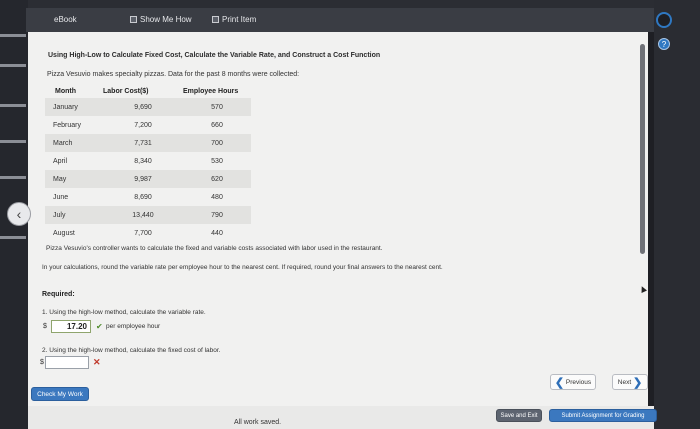  What do you see at coordinates (74, 107) in the screenshot?
I see `cell-month: January` at bounding box center [74, 107].